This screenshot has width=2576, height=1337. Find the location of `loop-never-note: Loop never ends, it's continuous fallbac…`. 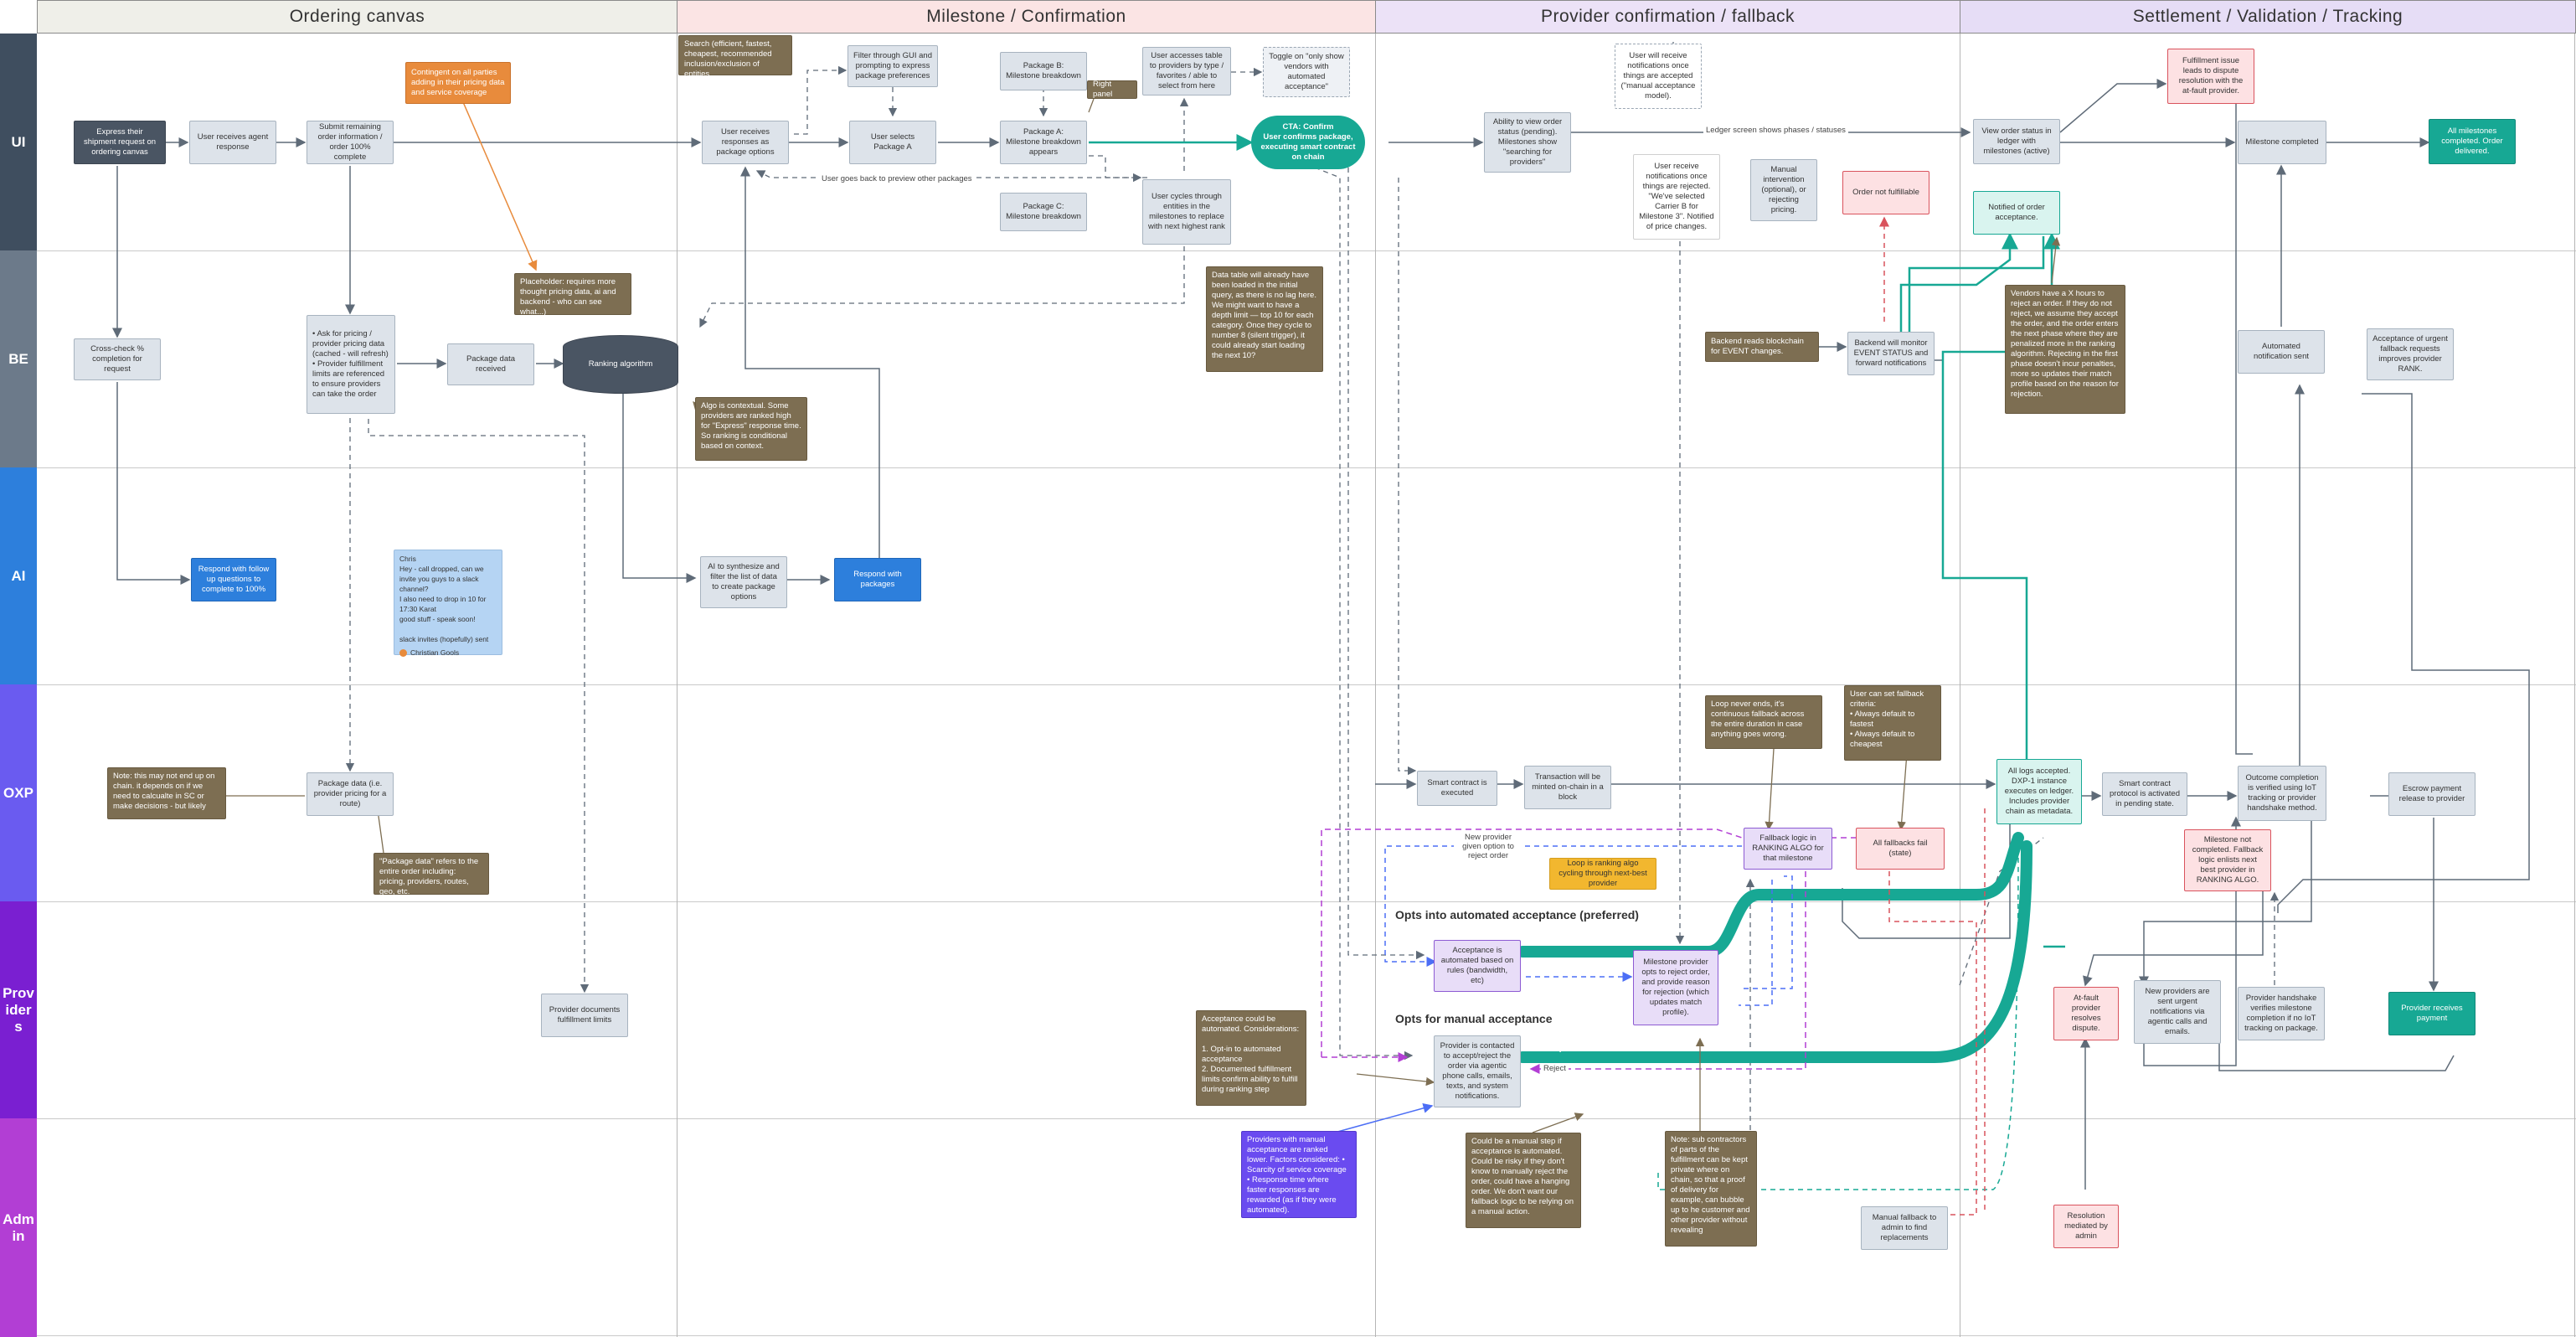

loop-never-note: Loop never ends, it's continuous fallbac… is located at coordinates (1763, 722).